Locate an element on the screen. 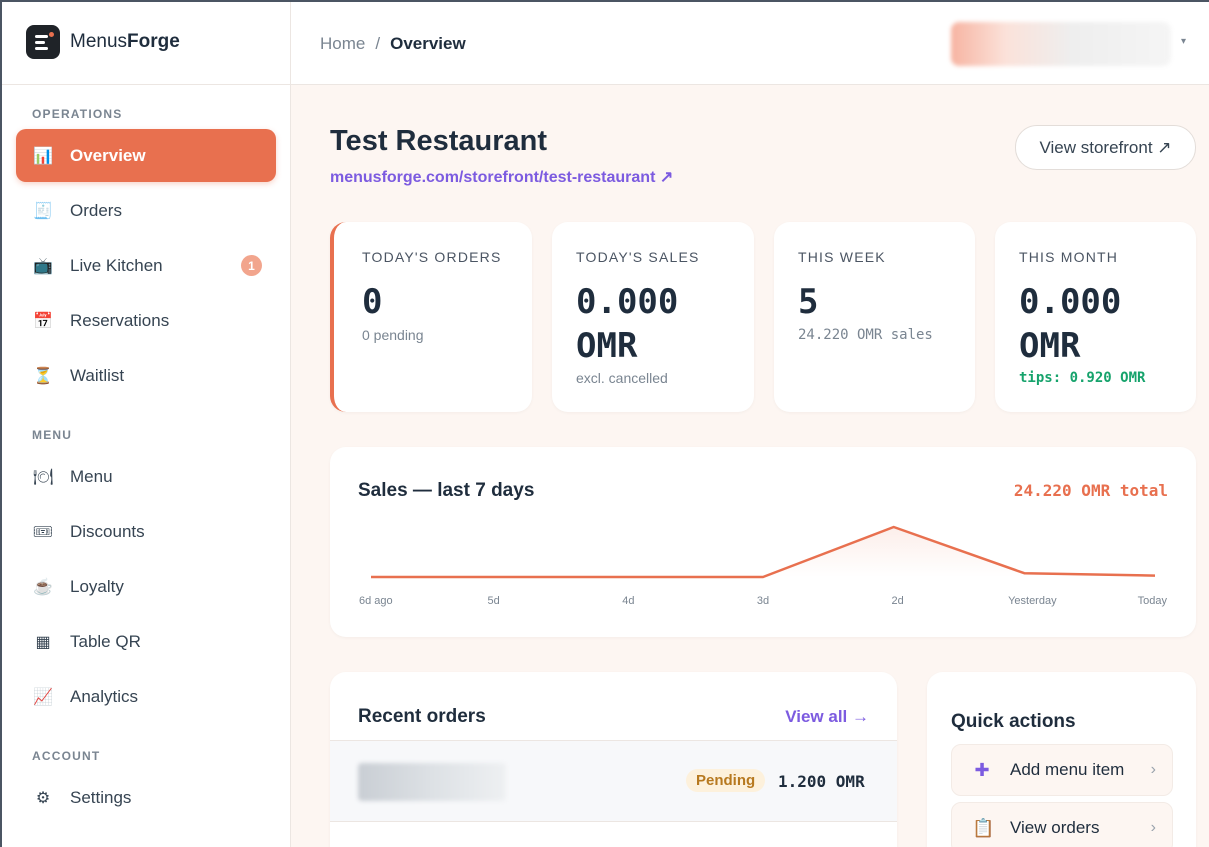 The width and height of the screenshot is (1209, 847). page-title: Test Restaurant is located at coordinates (439, 141).